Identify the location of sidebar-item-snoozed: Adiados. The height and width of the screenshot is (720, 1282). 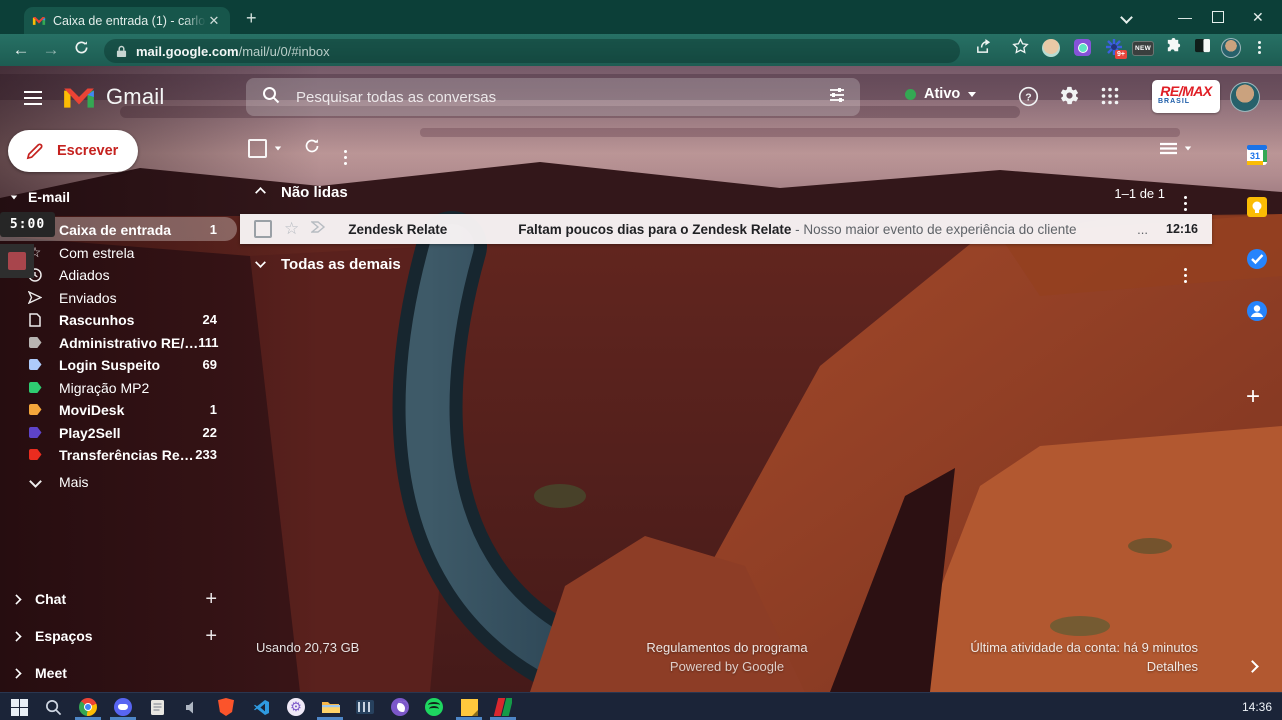
(118, 274).